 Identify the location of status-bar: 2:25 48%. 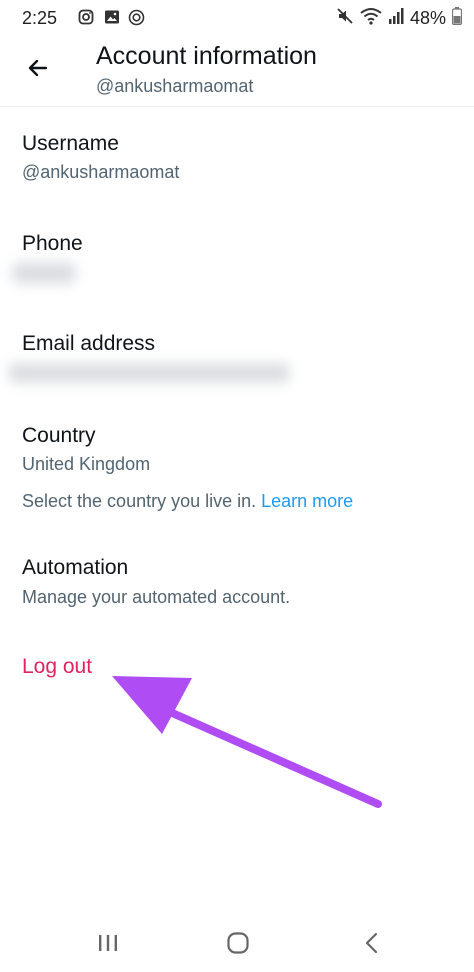
(237, 17).